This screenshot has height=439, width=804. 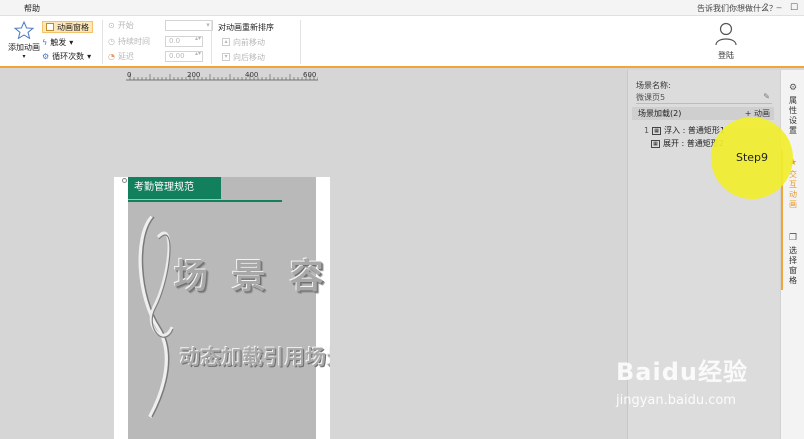 What do you see at coordinates (249, 42) in the screenshot?
I see `move-earlier-label: 向前移动` at bounding box center [249, 42].